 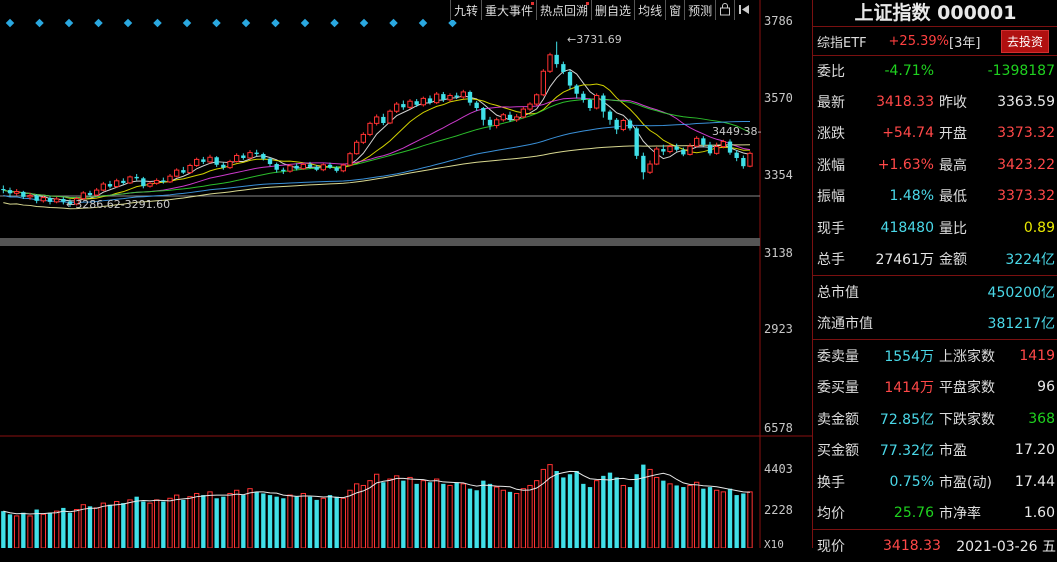 I want to click on breadth-label: 下跌家数, so click(x=967, y=419).